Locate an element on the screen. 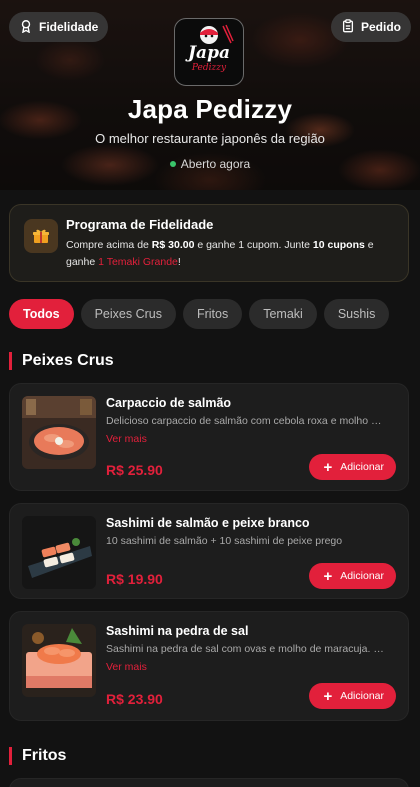  logo-subtext: Pedizzy is located at coordinates (209, 68).